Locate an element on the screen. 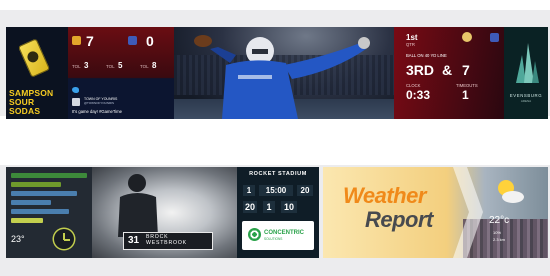 The image size is (550, 276). tweet-text: It's game day! #GameTime is located at coordinates (97, 111).